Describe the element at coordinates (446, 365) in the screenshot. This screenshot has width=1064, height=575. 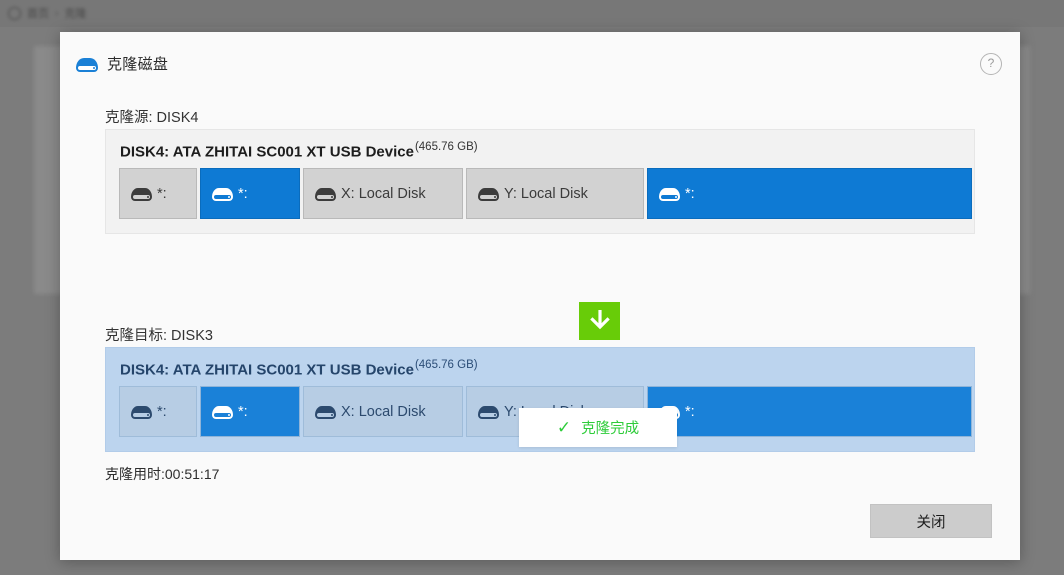
I see `target-disk-size: (465.76 GB)` at that location.